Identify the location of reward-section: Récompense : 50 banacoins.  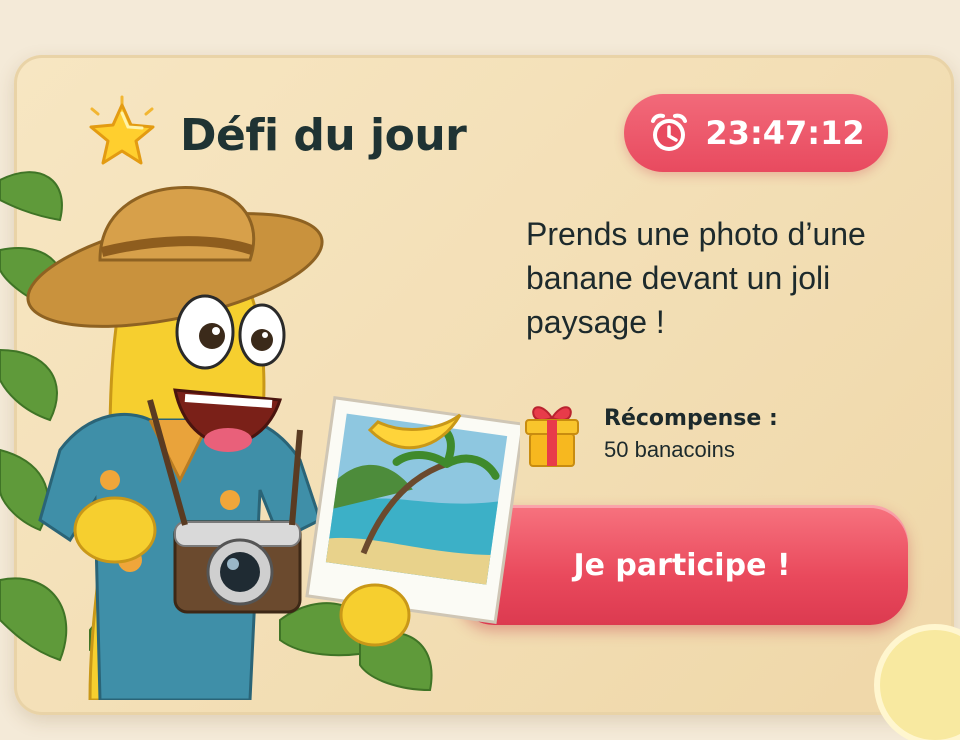
(649, 434).